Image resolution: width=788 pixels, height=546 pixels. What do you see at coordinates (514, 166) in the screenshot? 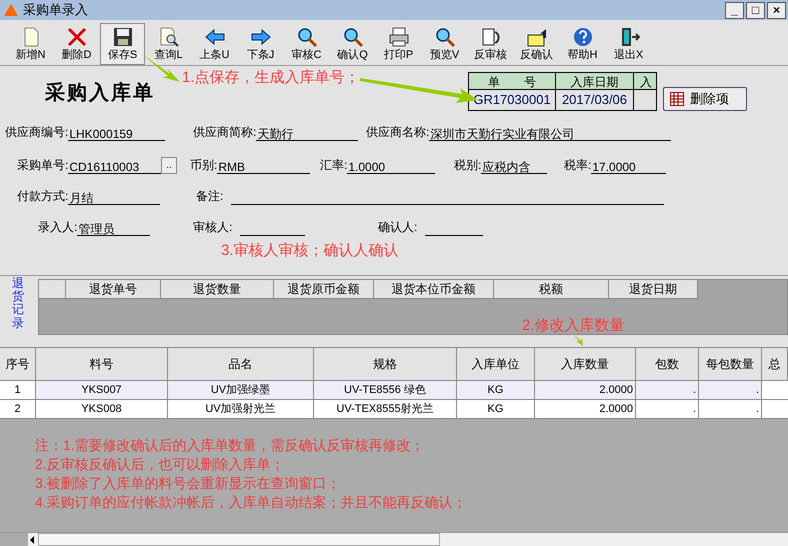
I see `input-field: 应税内含` at bounding box center [514, 166].